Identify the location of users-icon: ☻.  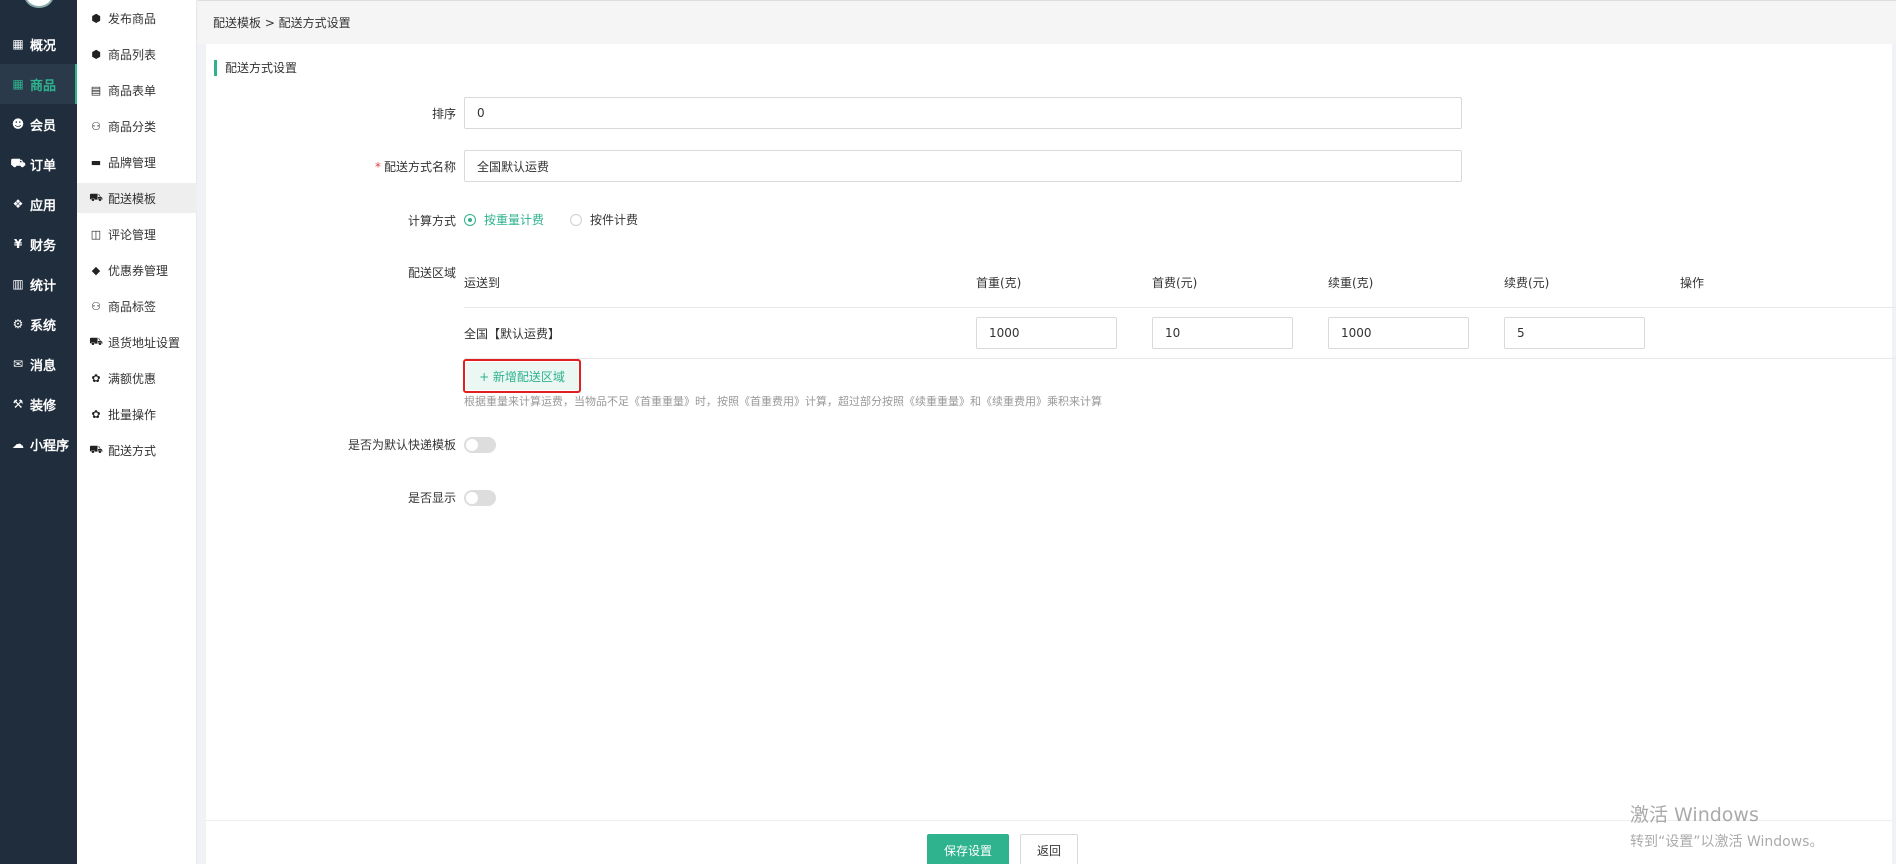
(18, 124).